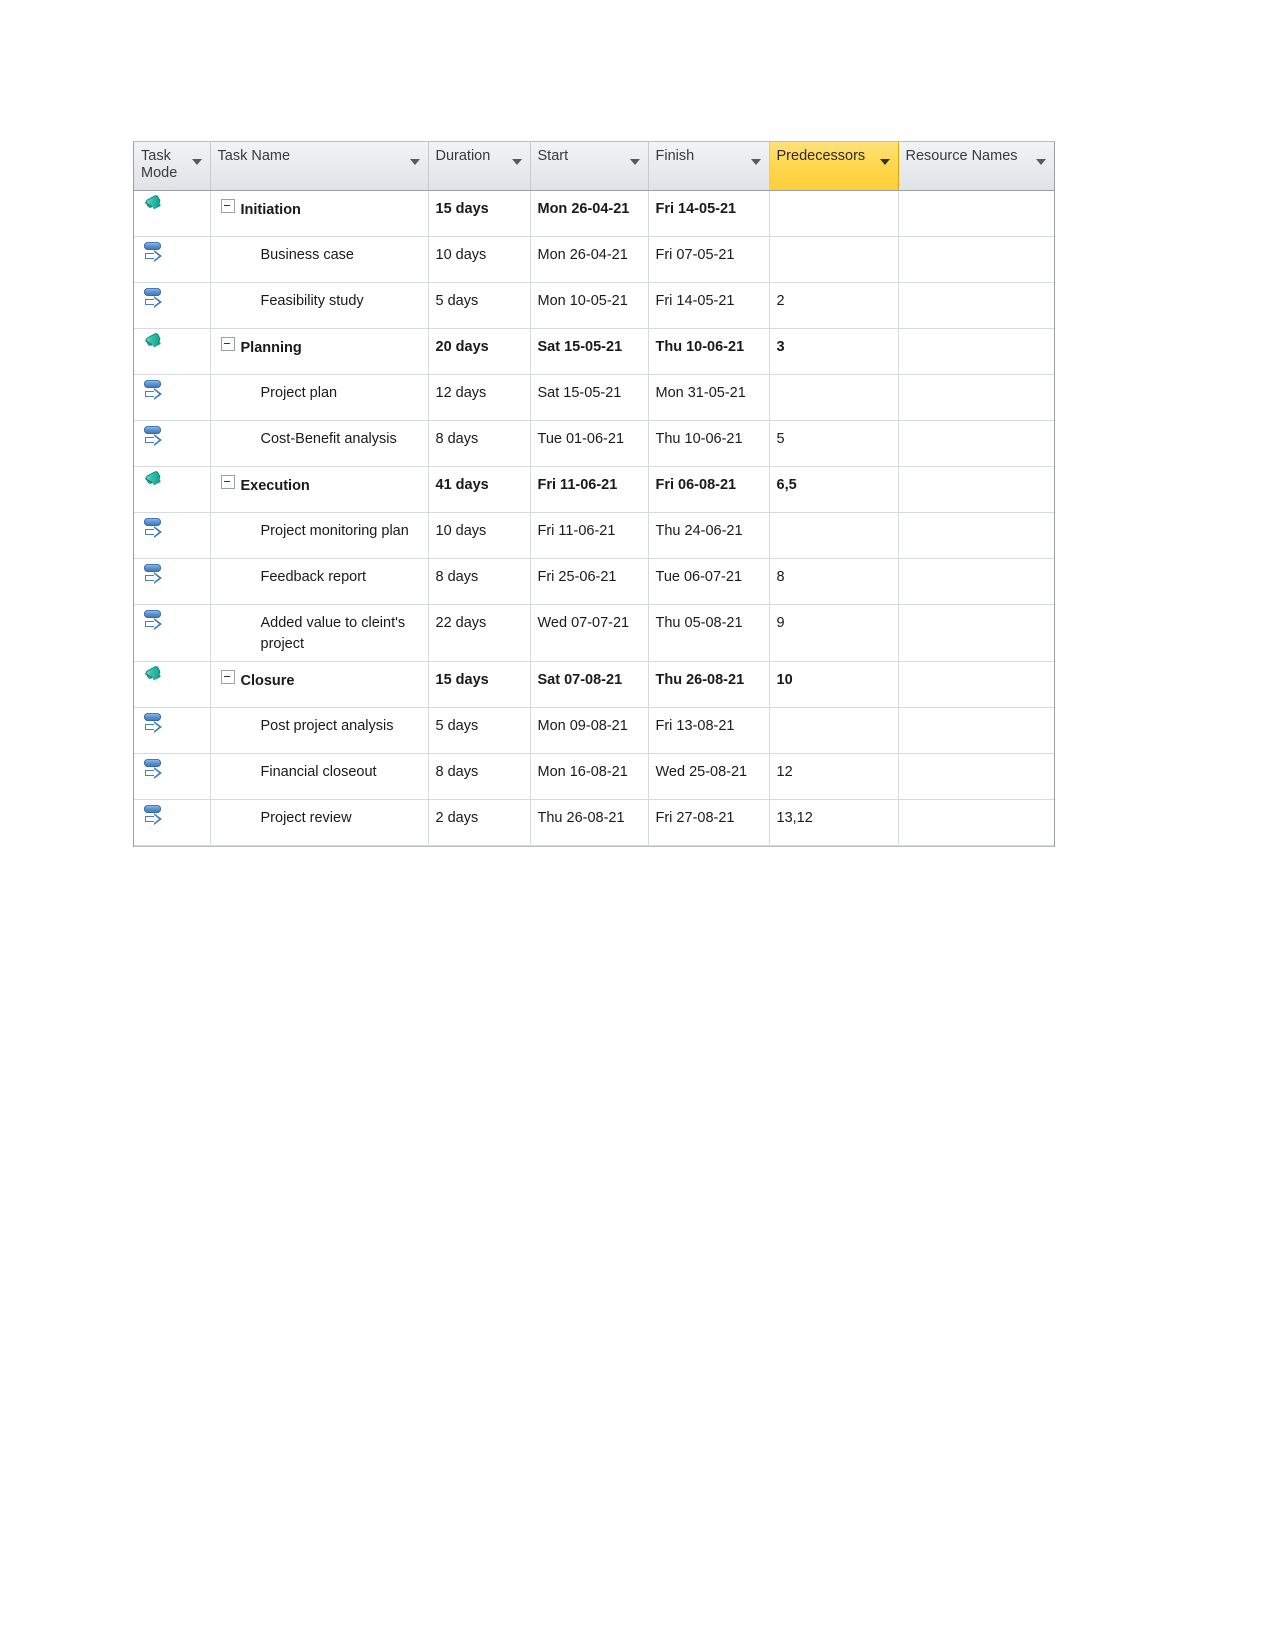  Describe the element at coordinates (709, 397) in the screenshot. I see `cell-finish: Mon 31-05-21` at that location.